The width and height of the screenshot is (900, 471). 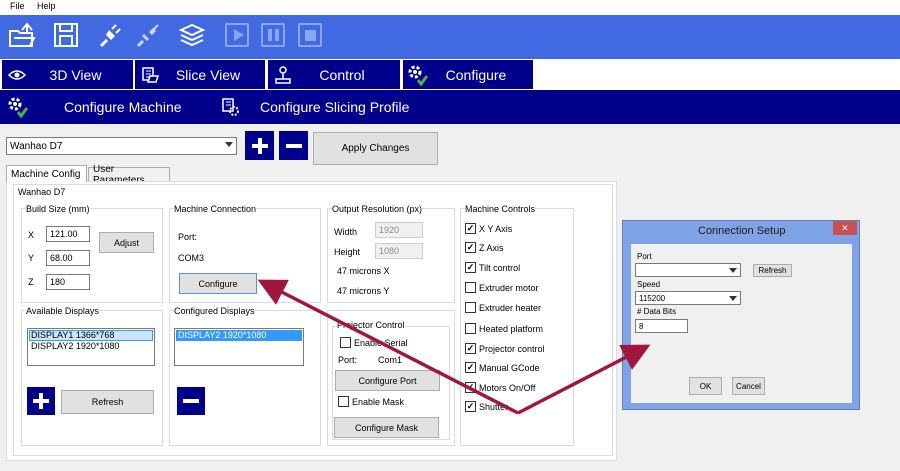 What do you see at coordinates (511, 329) in the screenshot?
I see `machine-control-label: Heated platform` at bounding box center [511, 329].